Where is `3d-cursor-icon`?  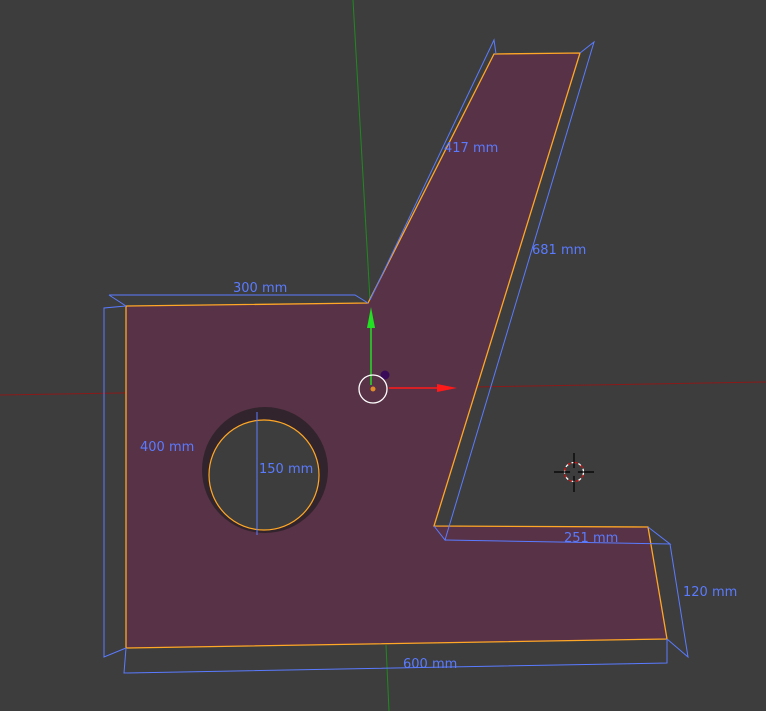 3d-cursor-icon is located at coordinates (574, 472).